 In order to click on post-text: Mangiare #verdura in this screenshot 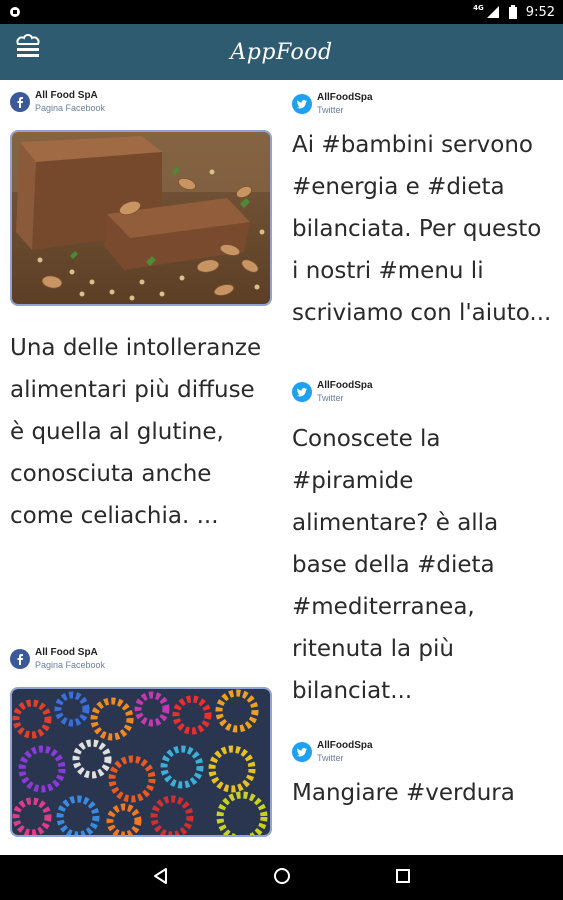, I will do `click(403, 793)`.